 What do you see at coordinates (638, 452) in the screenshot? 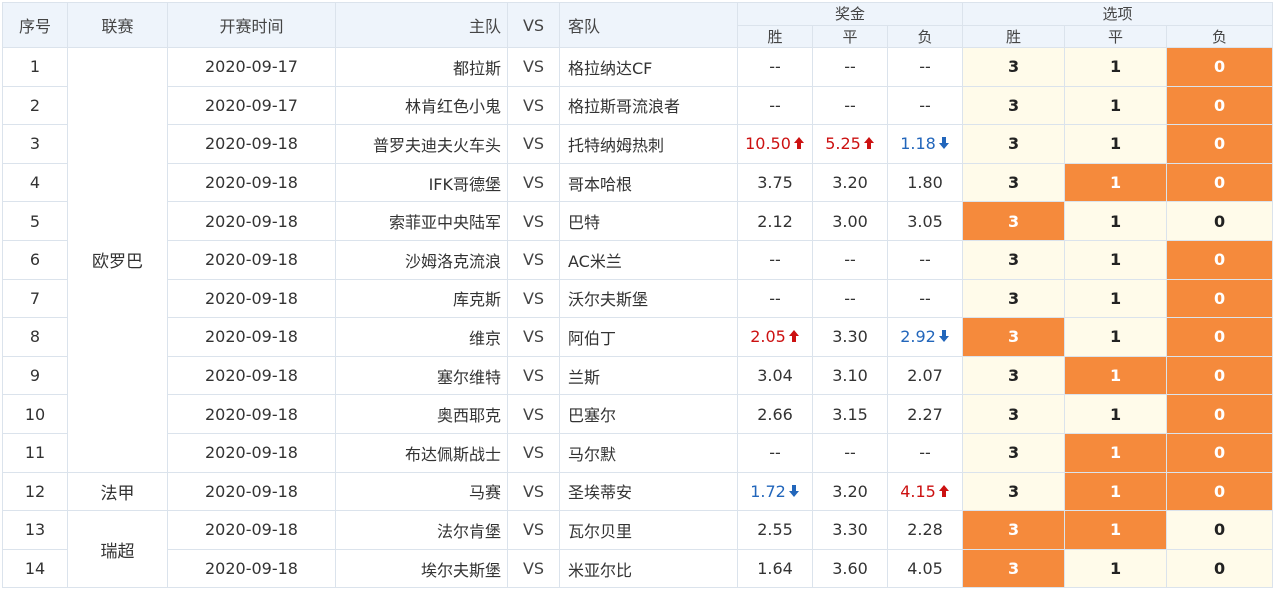
I see `table-row: 11 2020-09-18 布达佩斯战士 VS 马尔默 -- -- -- 3 1 0` at bounding box center [638, 452].